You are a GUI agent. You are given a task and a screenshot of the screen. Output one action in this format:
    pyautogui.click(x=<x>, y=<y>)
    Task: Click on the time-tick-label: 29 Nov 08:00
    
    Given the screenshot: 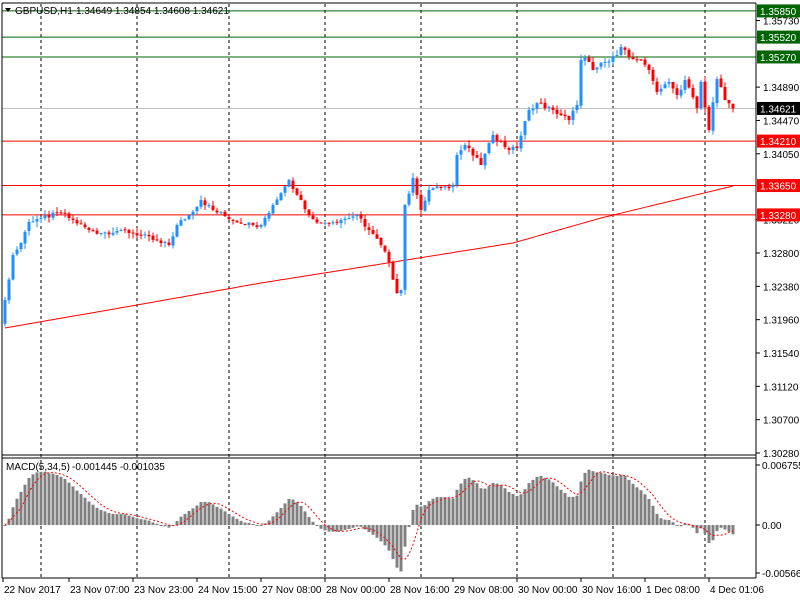 What is the action you would take?
    pyautogui.click(x=484, y=590)
    